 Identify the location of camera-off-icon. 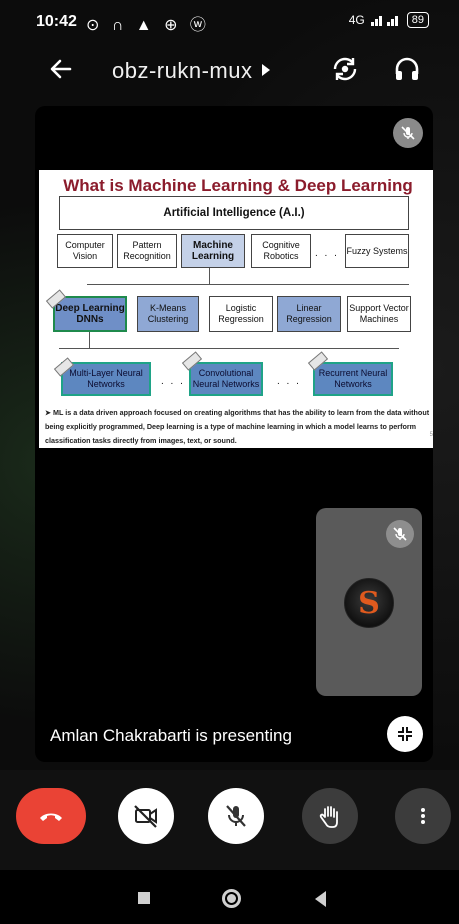
(145, 816).